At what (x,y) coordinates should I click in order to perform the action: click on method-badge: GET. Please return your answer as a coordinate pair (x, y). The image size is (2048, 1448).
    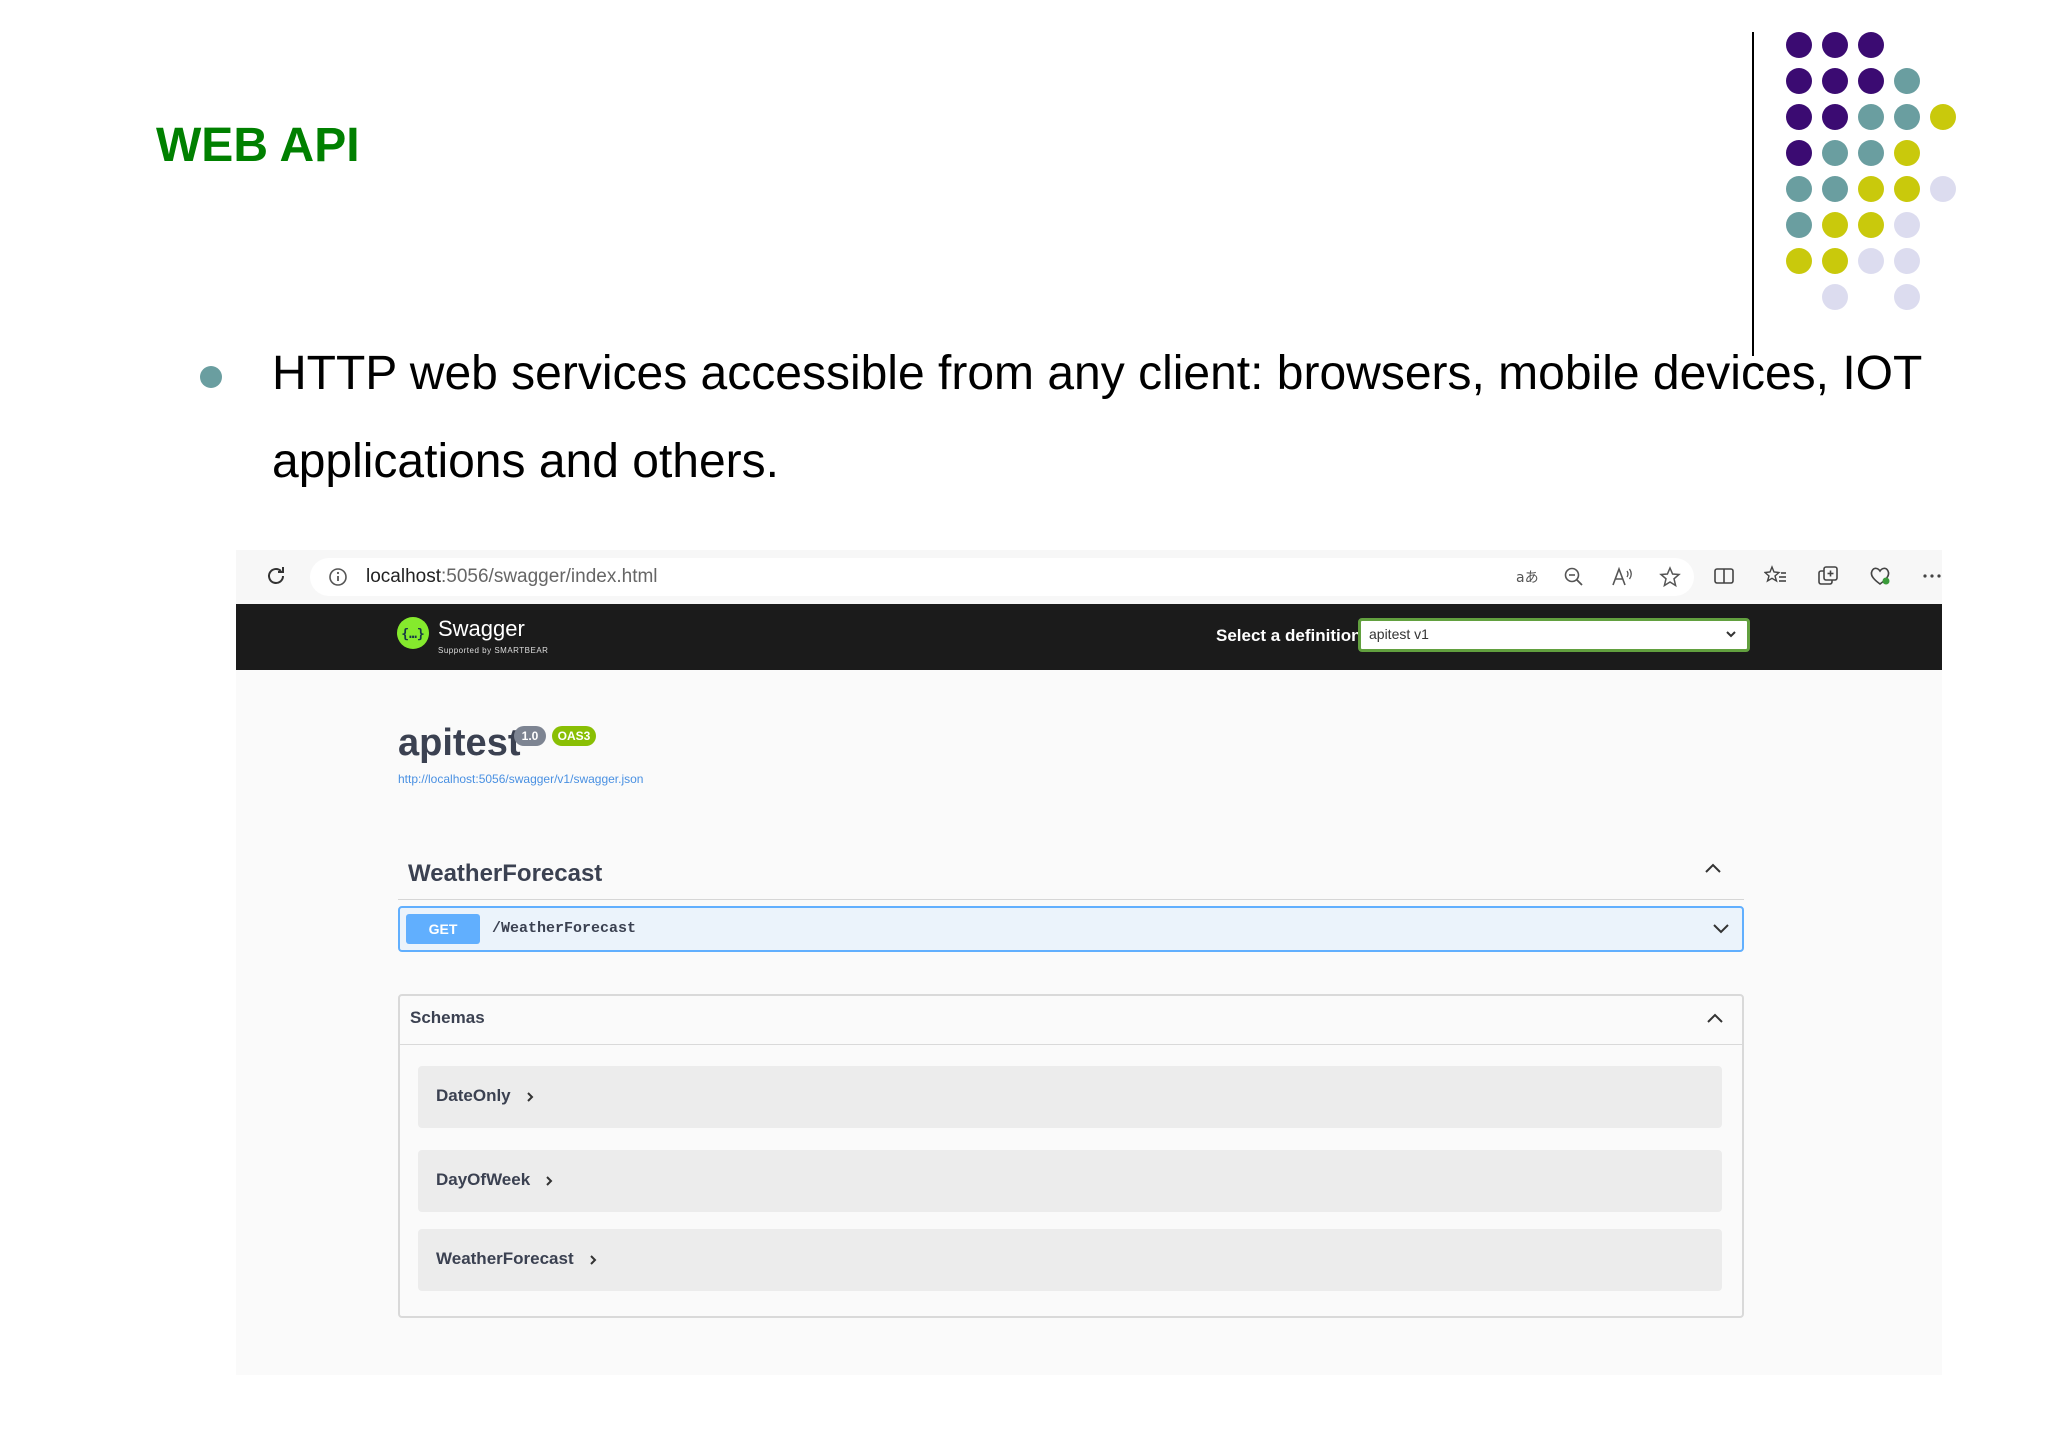
    Looking at the image, I should click on (443, 929).